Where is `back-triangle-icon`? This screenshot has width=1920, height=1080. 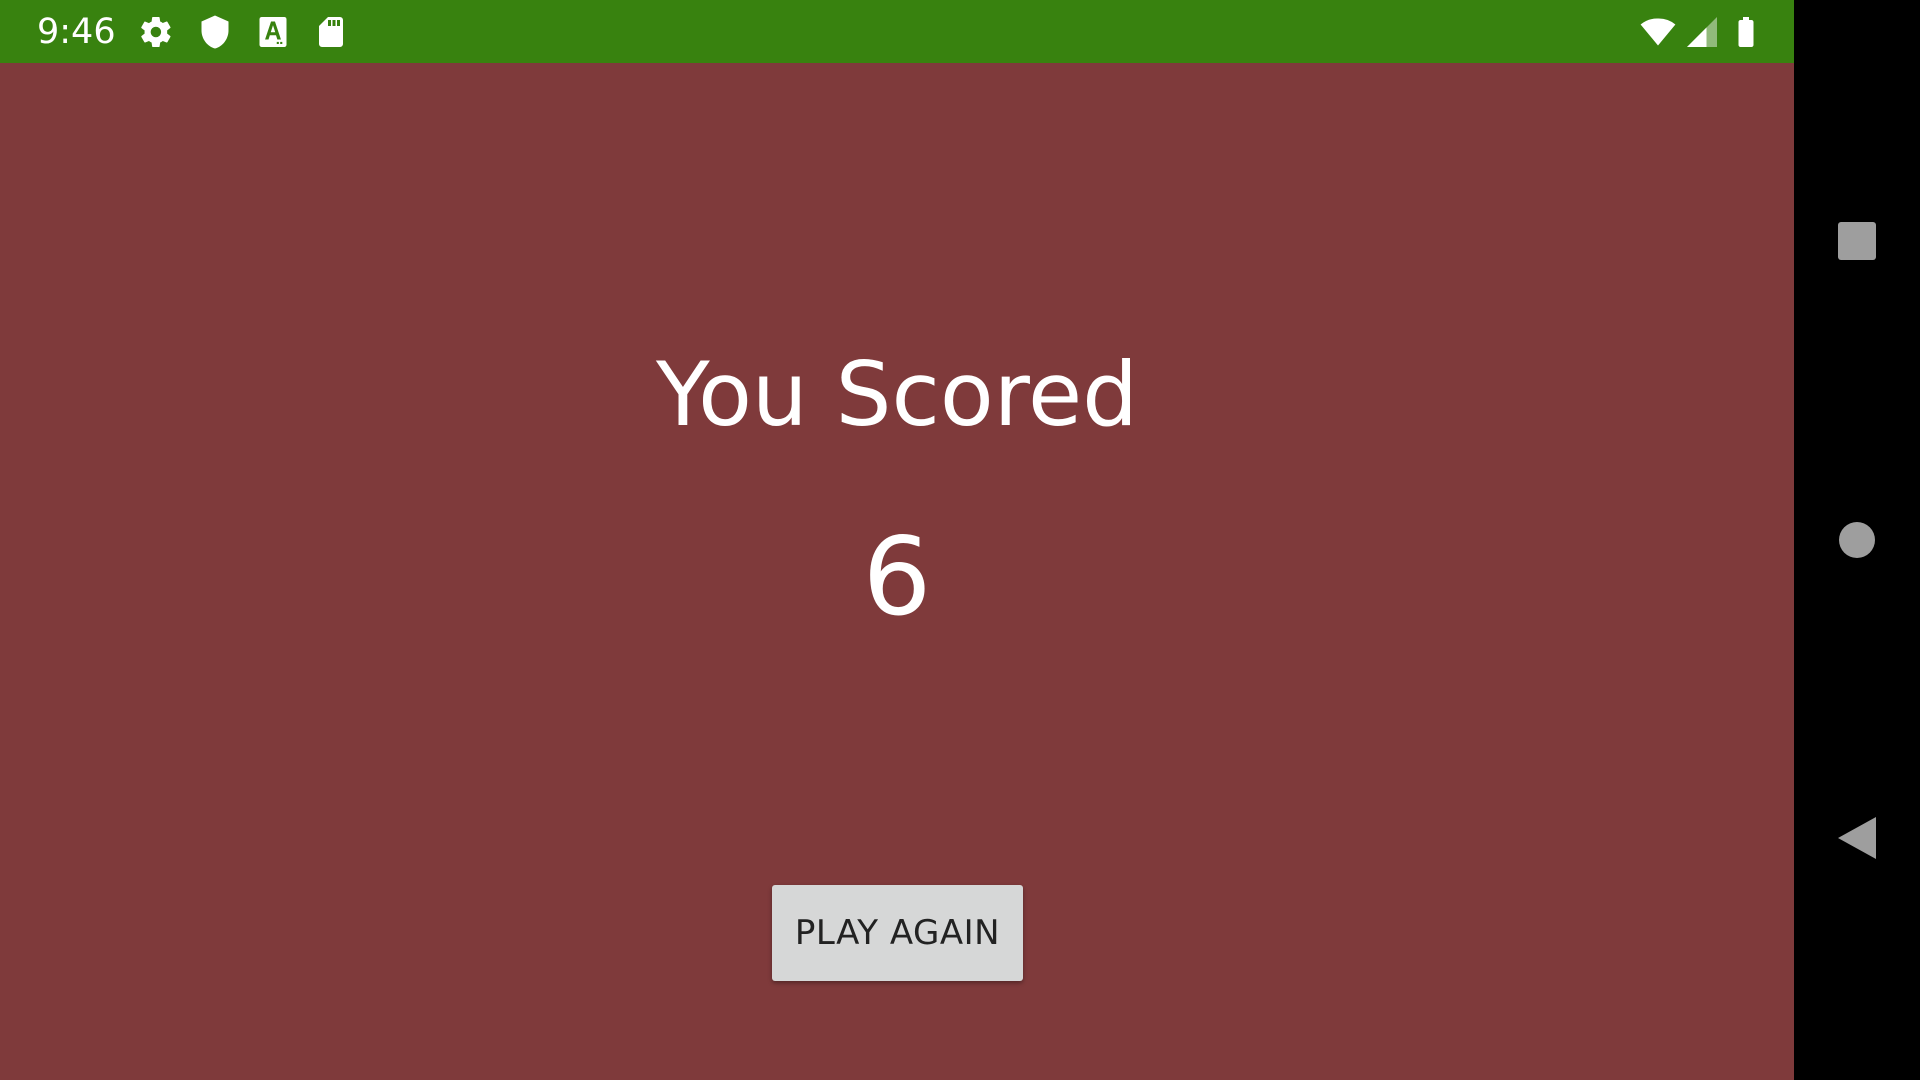
back-triangle-icon is located at coordinates (1857, 838).